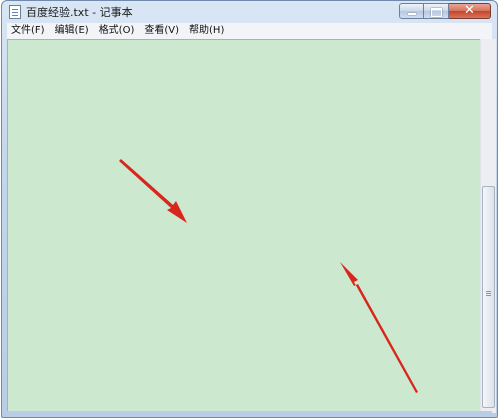  What do you see at coordinates (15, 12) in the screenshot?
I see `notepad-icon` at bounding box center [15, 12].